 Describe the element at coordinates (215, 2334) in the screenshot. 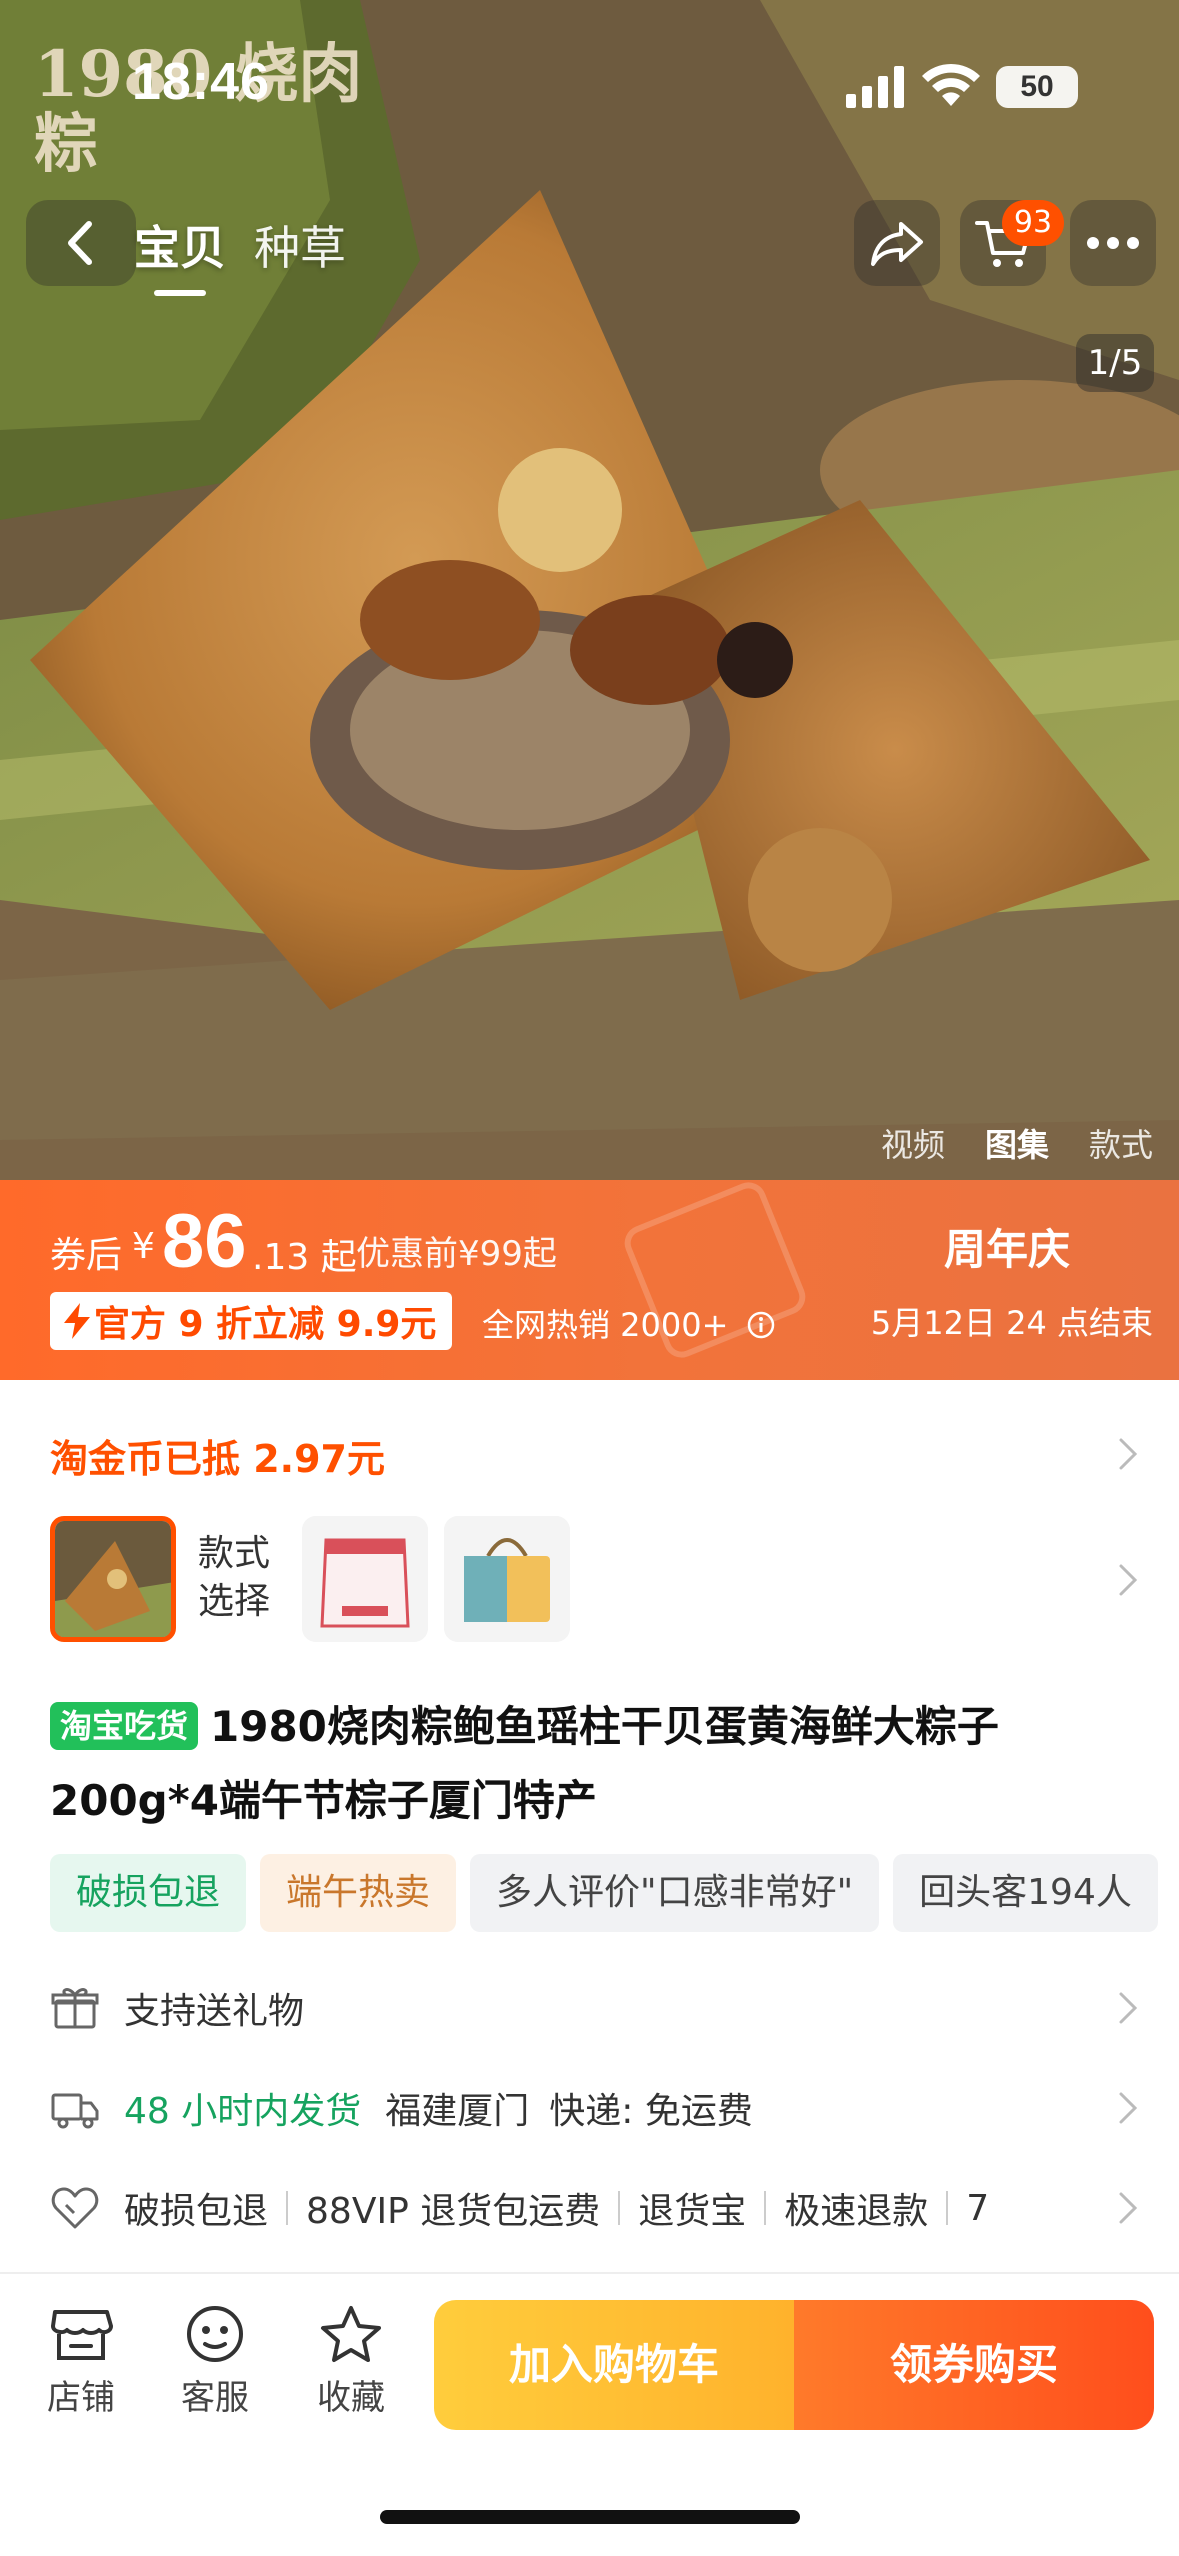

I see `customer-service-icon` at that location.